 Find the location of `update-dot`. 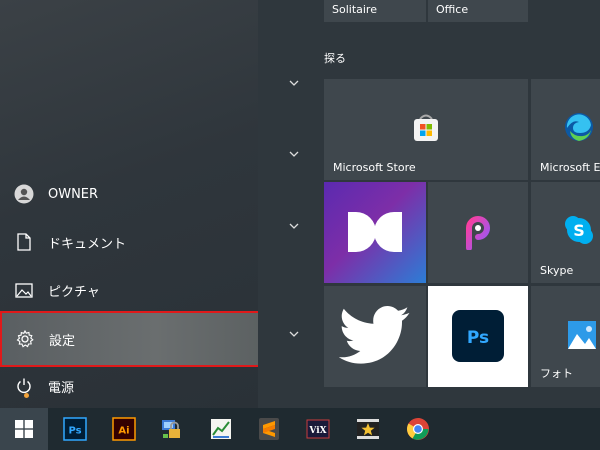

update-dot is located at coordinates (26, 395).